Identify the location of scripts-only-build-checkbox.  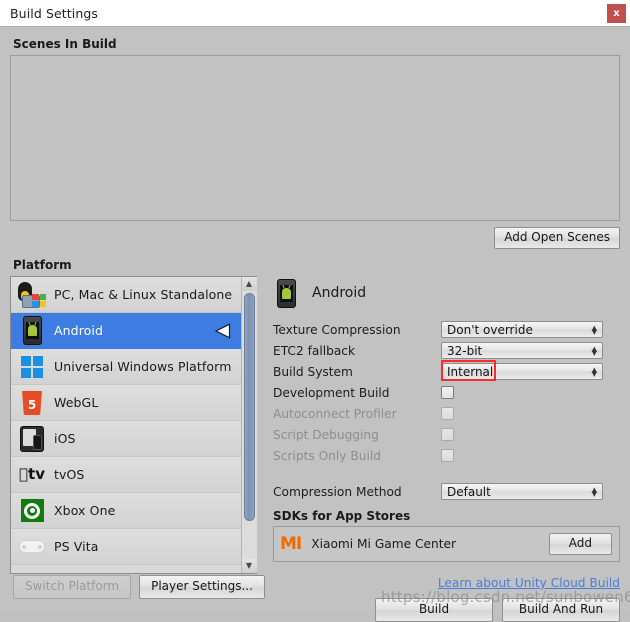
(447, 455).